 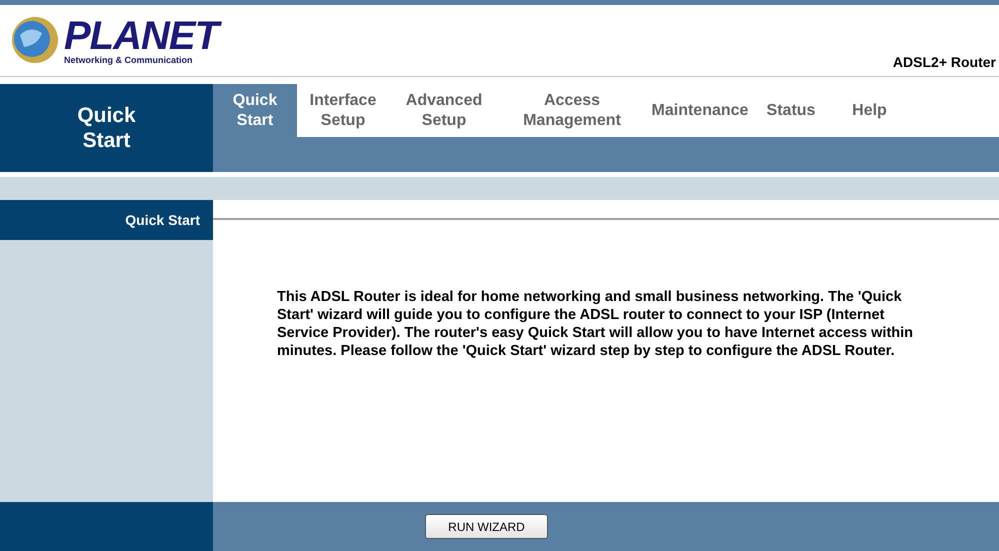 I want to click on panel-title: Quick Start, so click(x=106, y=220).